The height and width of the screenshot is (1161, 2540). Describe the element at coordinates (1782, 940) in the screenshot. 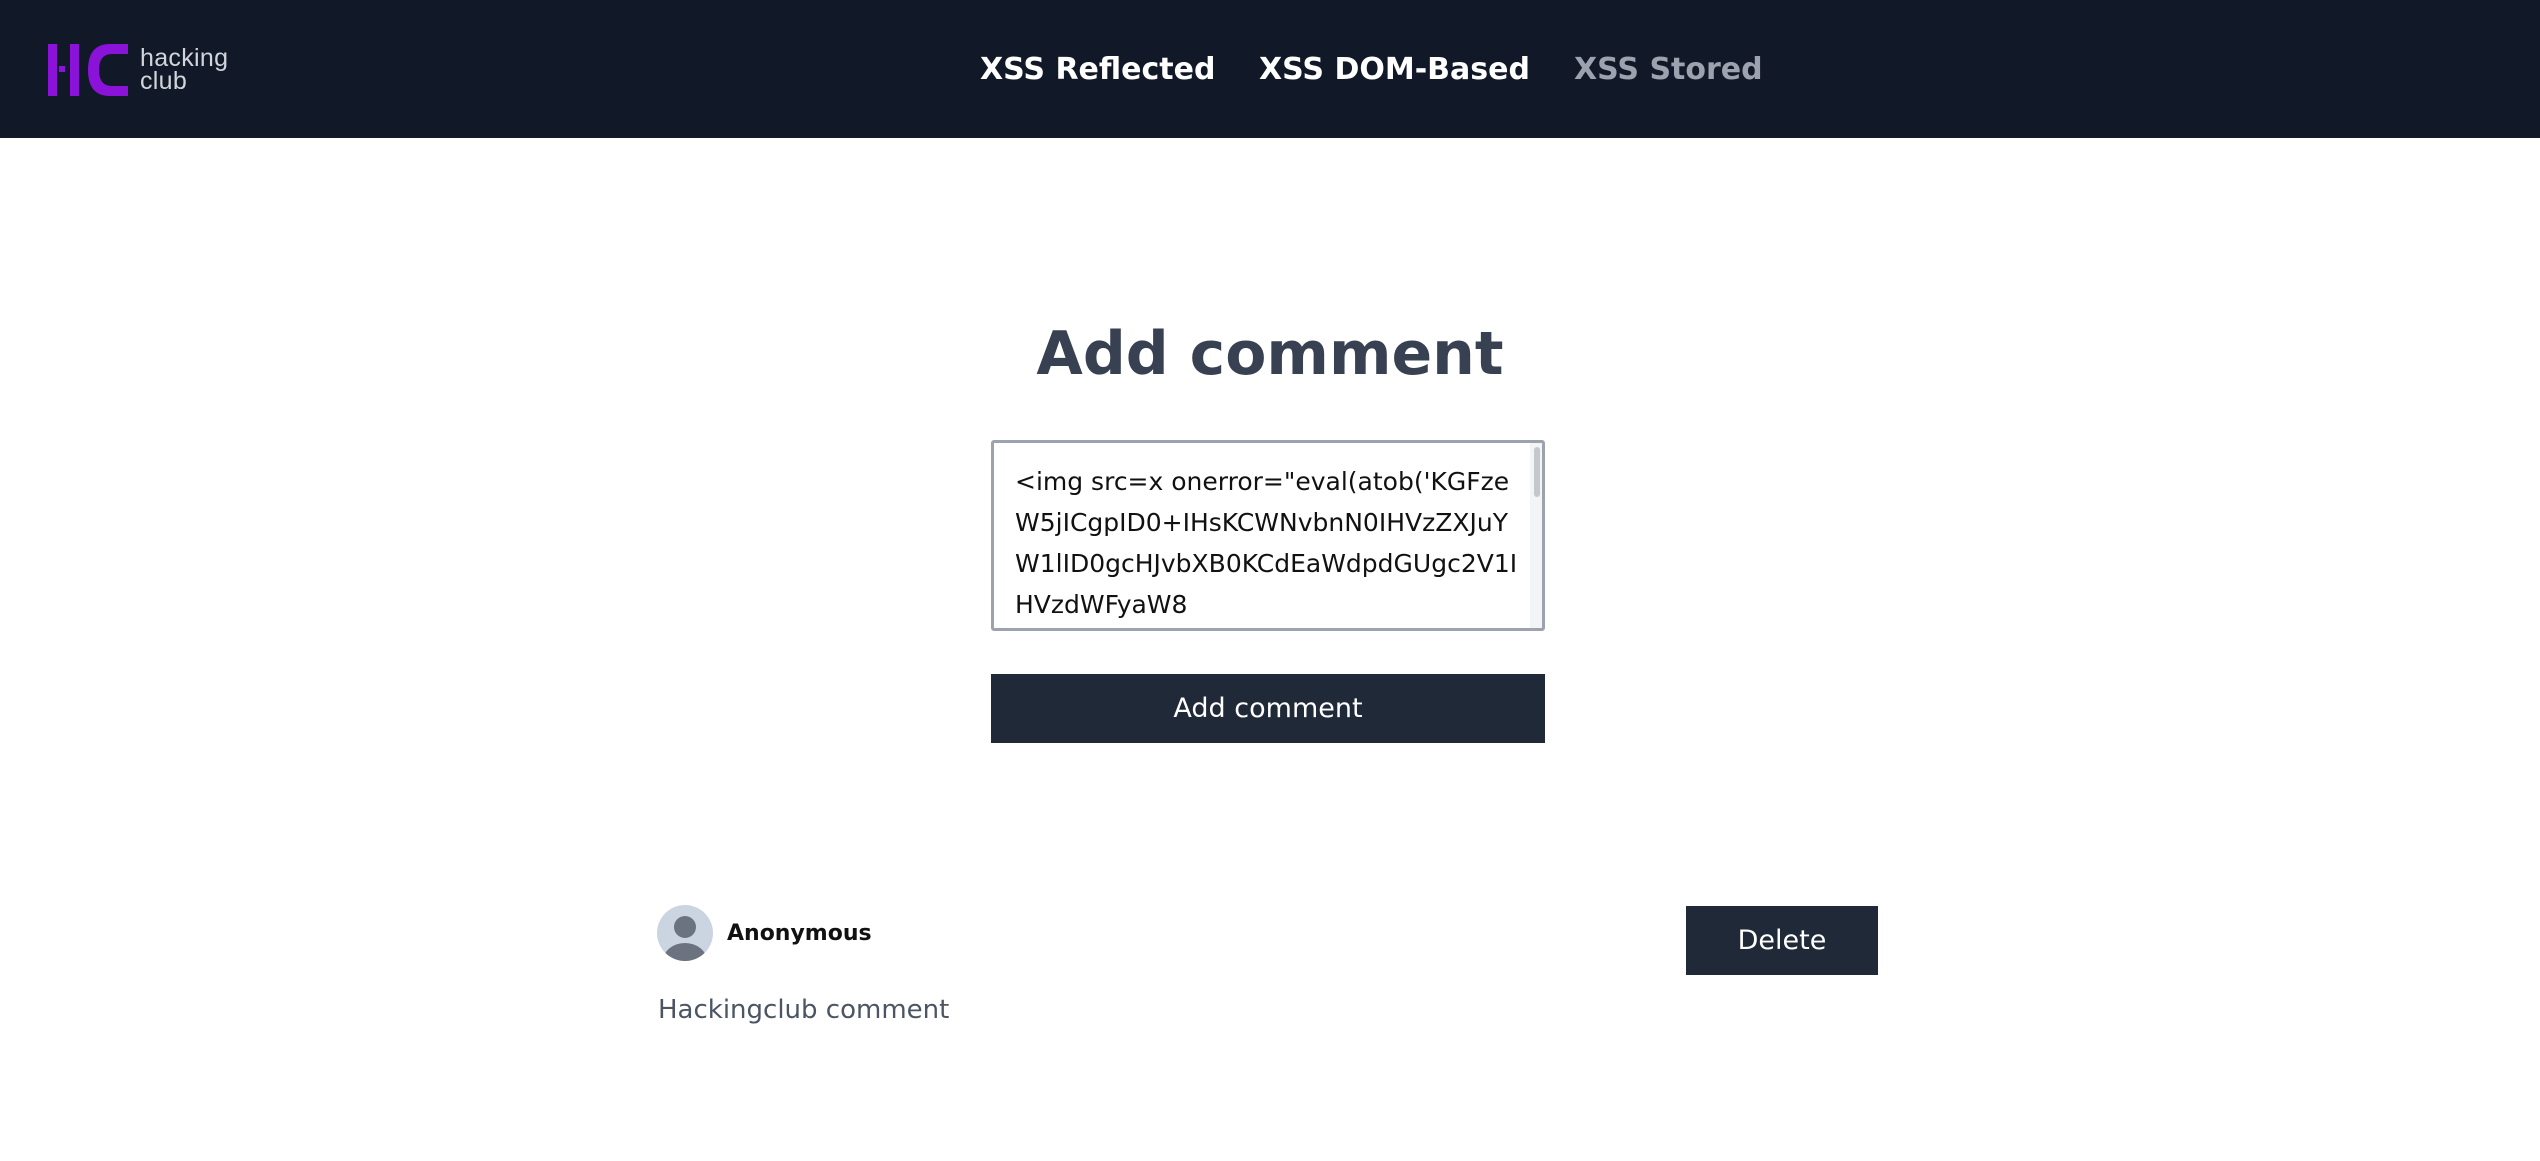

I see `delete-comment-button: Delete` at that location.